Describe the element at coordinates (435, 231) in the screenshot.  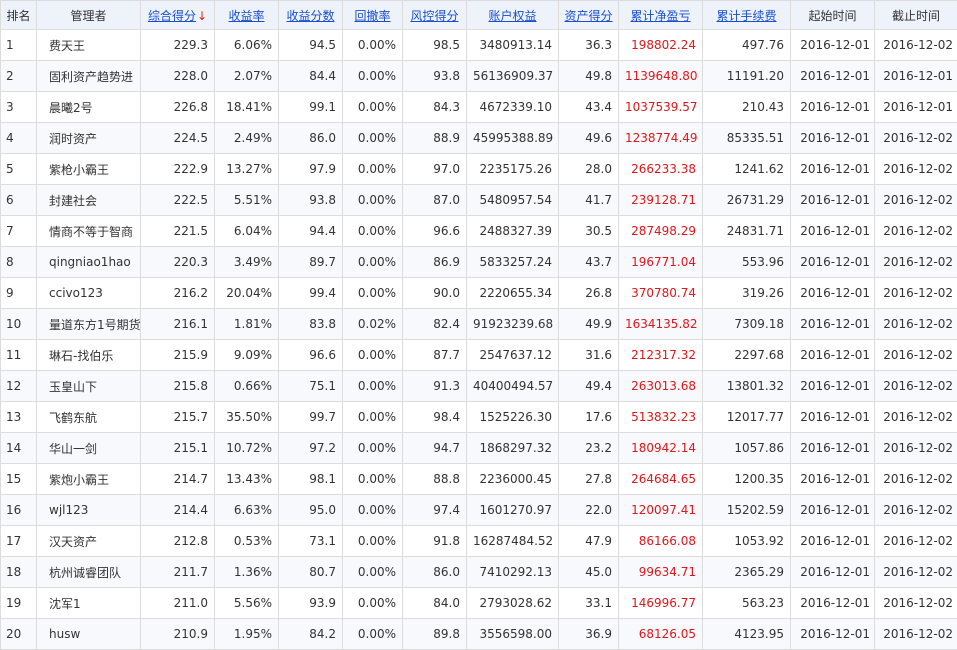
I see `risk-score-cell: 96.6` at that location.